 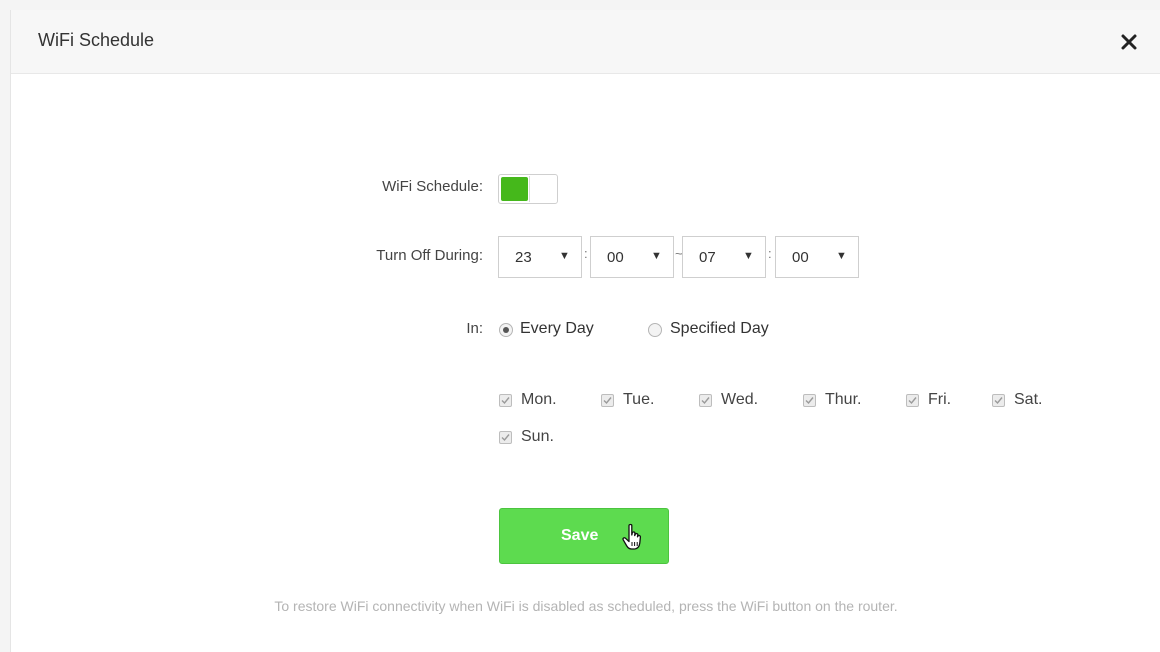 I want to click on schedule-label: WiFi Schedule:, so click(x=432, y=186).